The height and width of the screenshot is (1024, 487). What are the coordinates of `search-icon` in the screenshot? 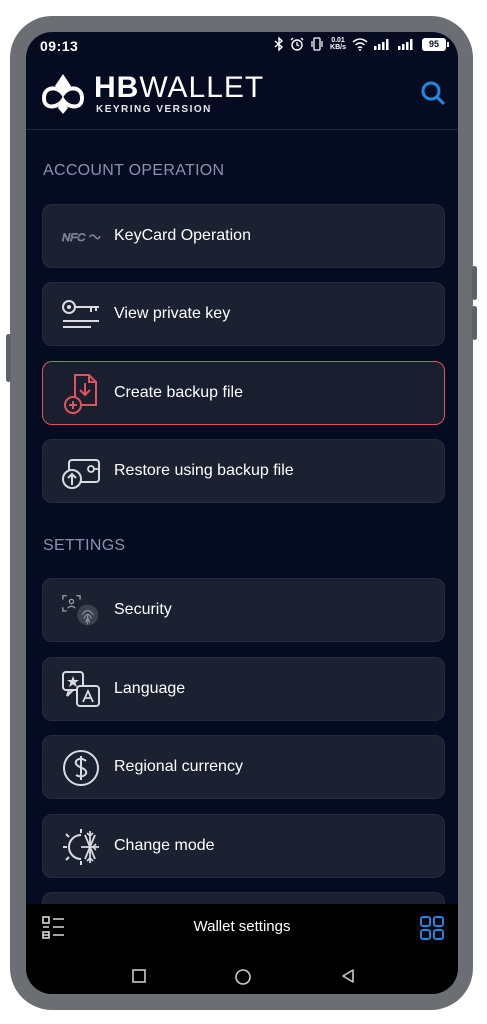 It's located at (433, 93).